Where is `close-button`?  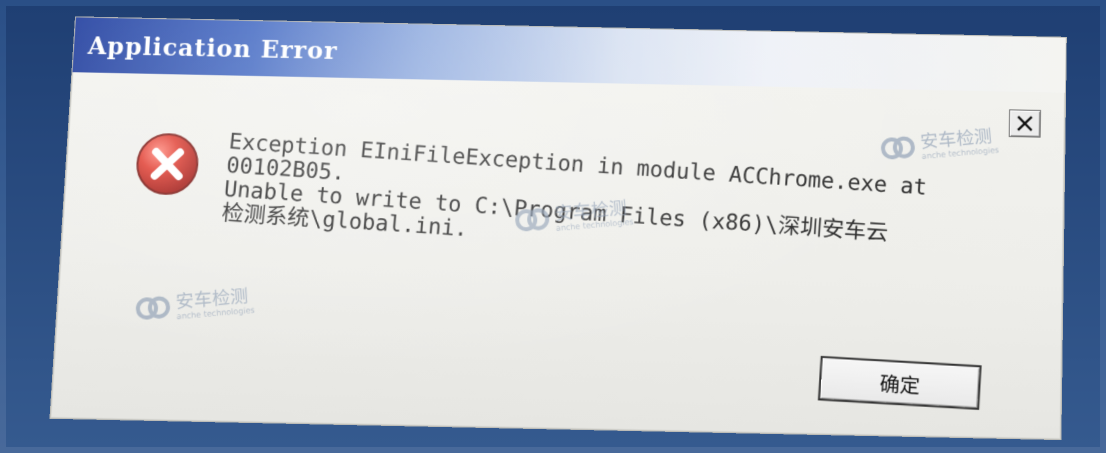
close-button is located at coordinates (1024, 123).